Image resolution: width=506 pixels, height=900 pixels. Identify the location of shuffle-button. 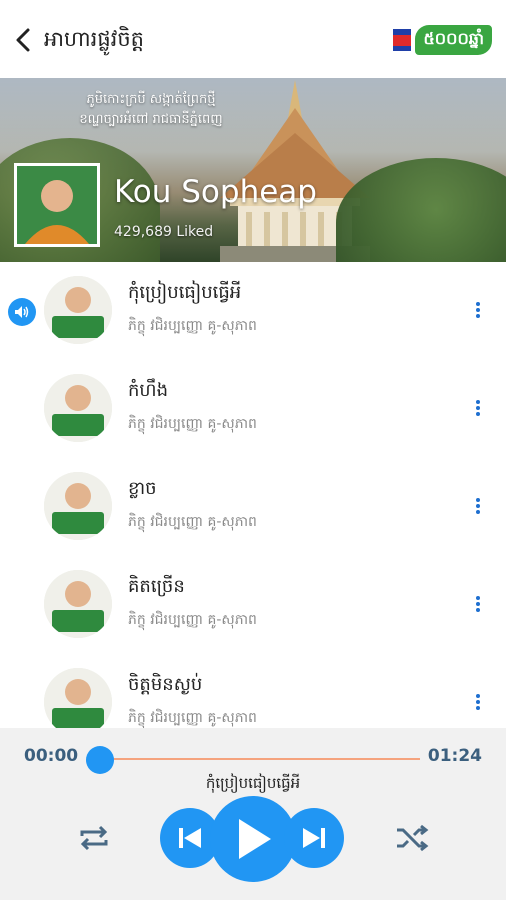
(412, 838).